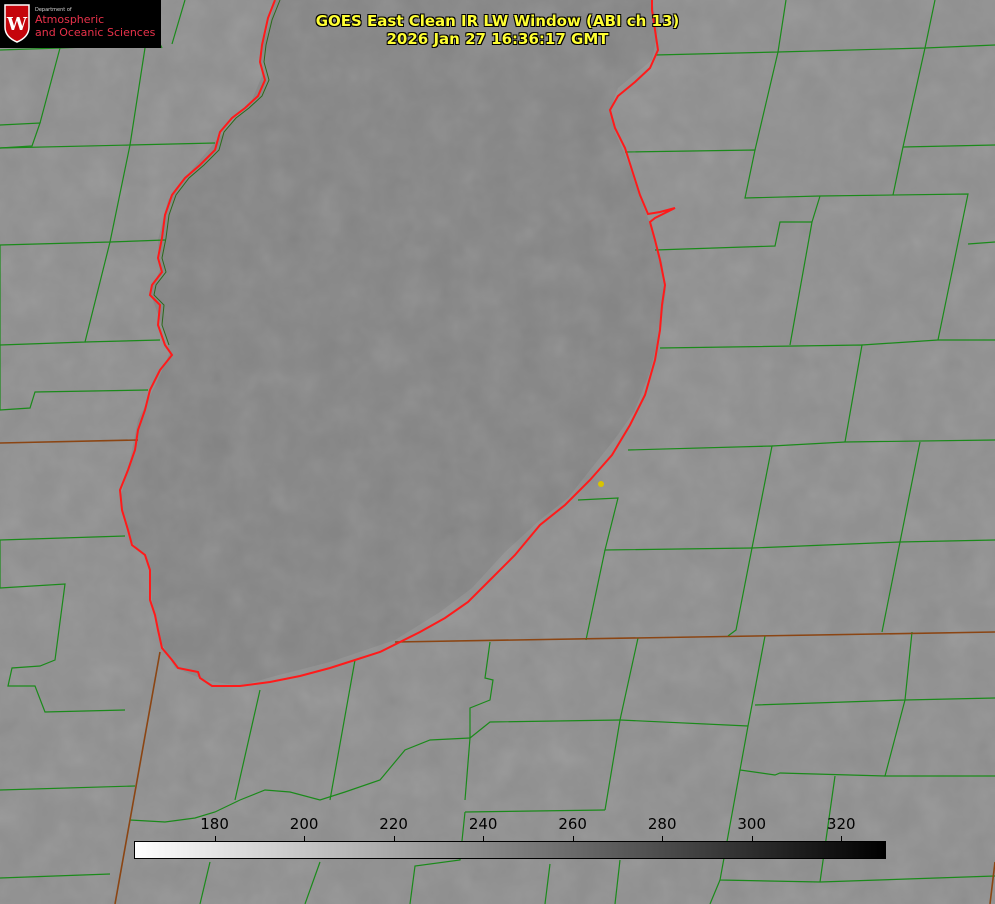 The image size is (995, 904). I want to click on logo-line-2: and Oceanic Sciences, so click(95, 32).